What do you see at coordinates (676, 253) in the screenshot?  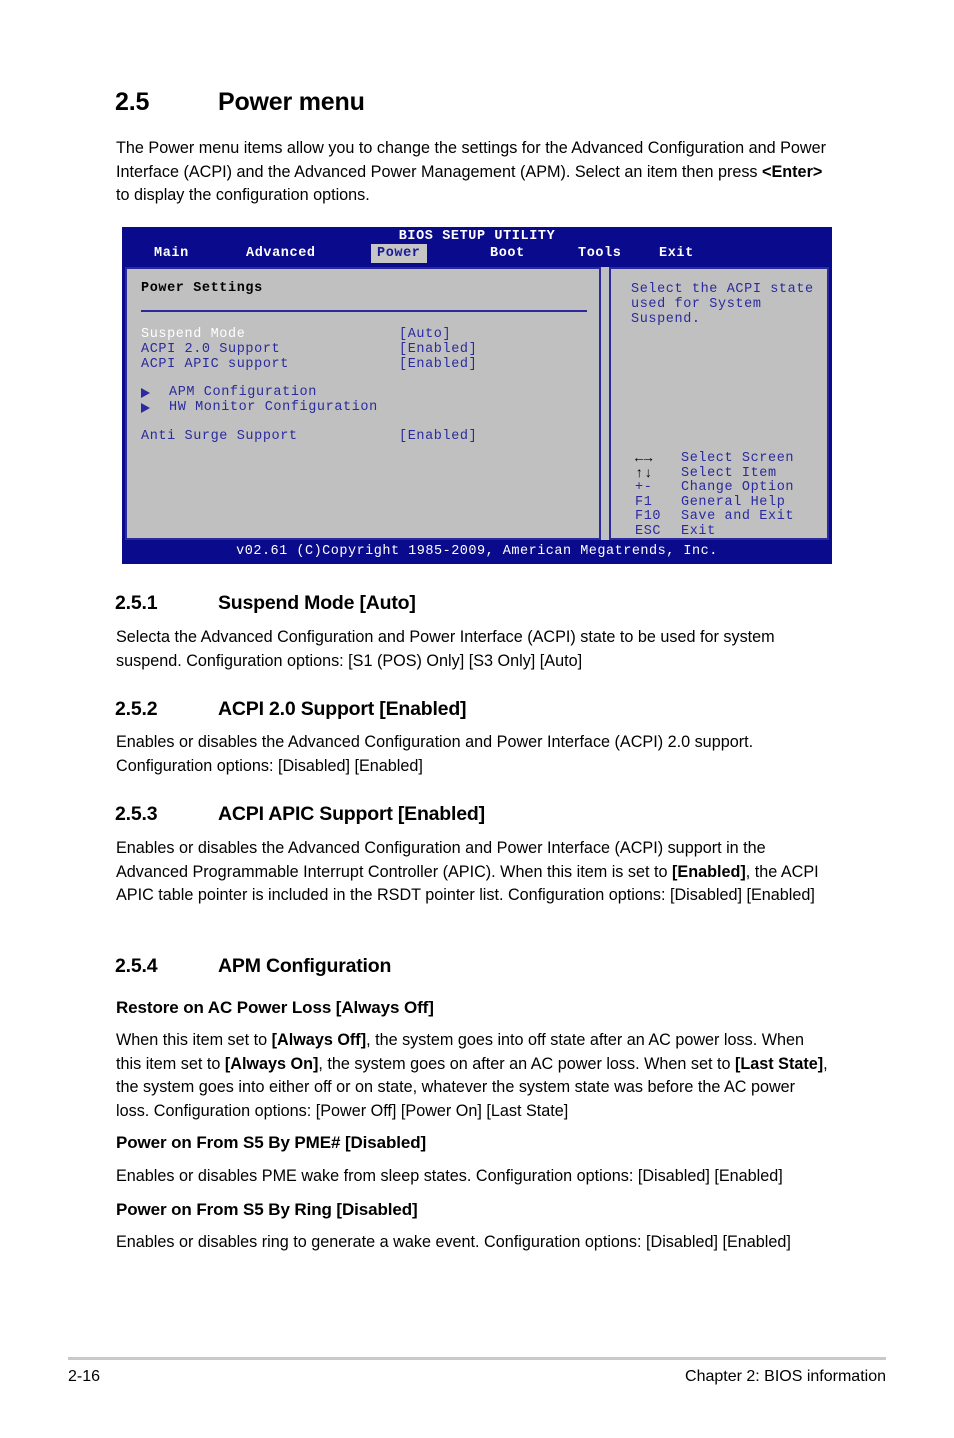 I see `bios-tab-exit: Exit` at bounding box center [676, 253].